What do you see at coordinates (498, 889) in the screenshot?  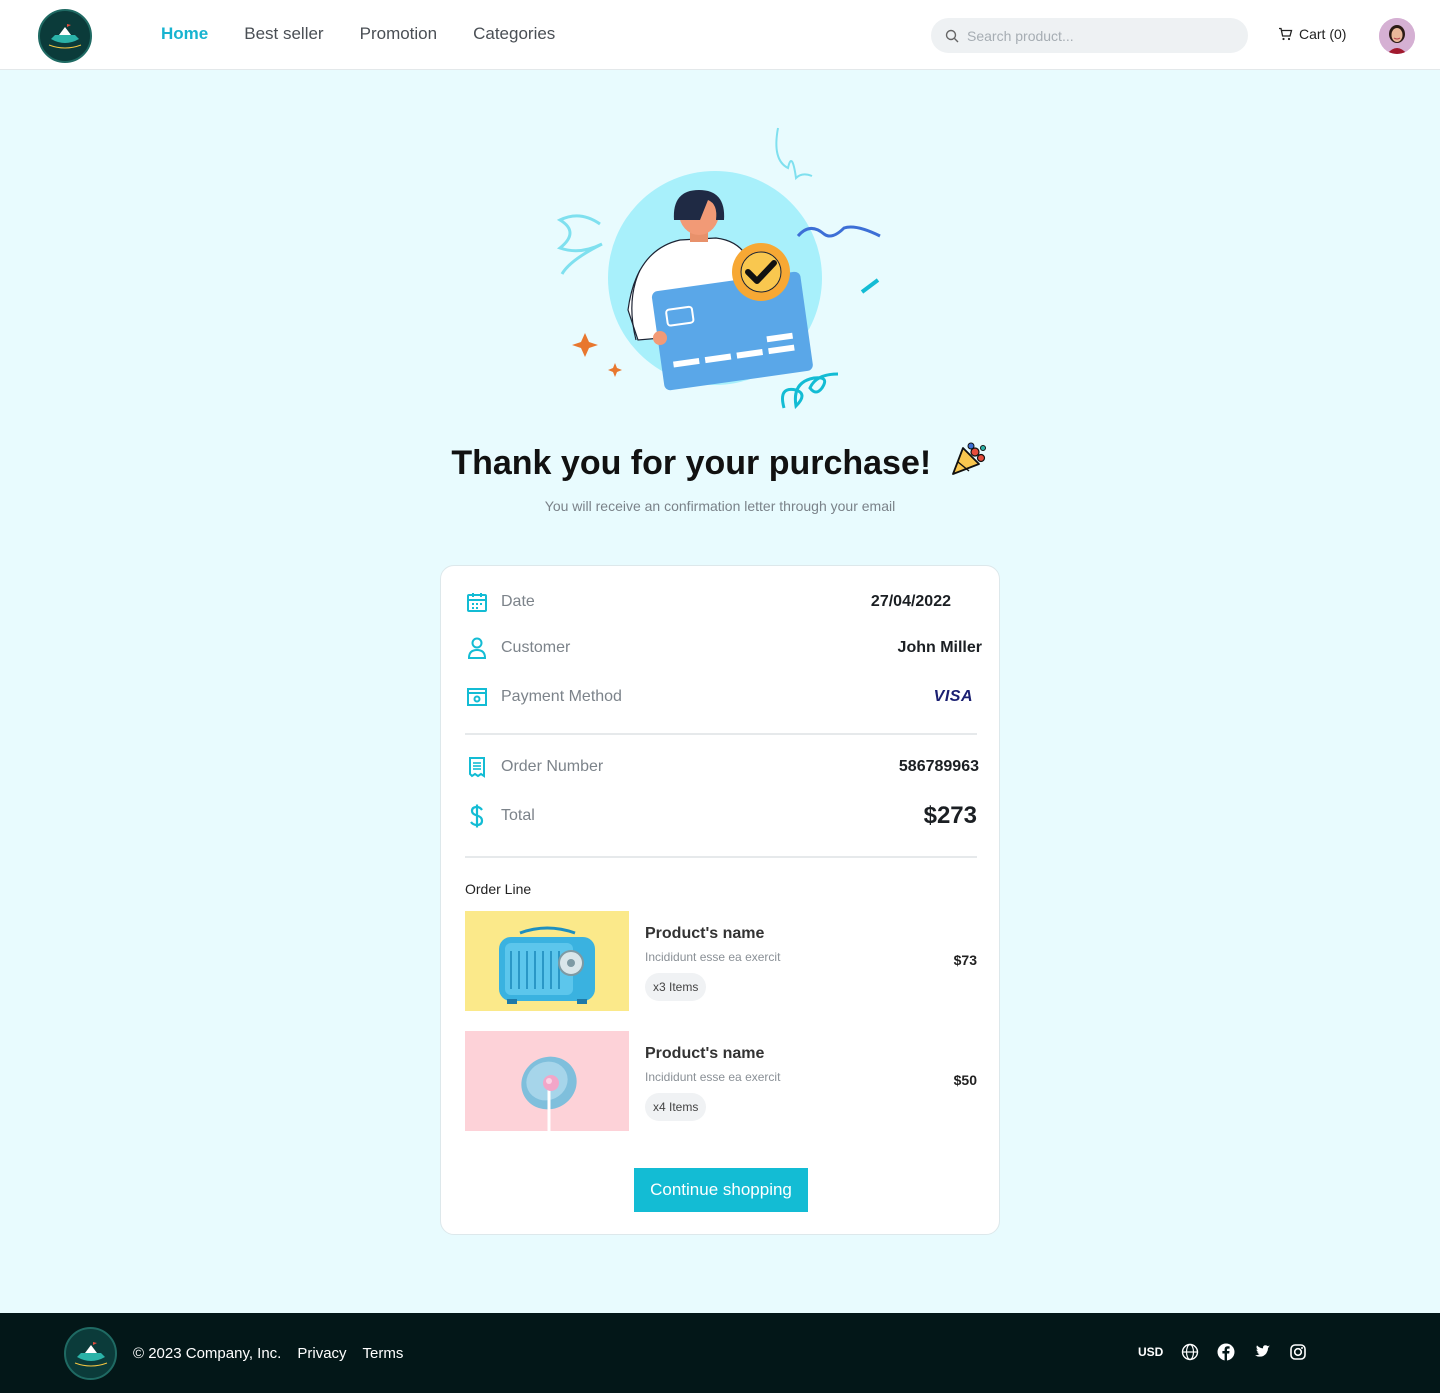 I see `order-line-title: Order Line` at bounding box center [498, 889].